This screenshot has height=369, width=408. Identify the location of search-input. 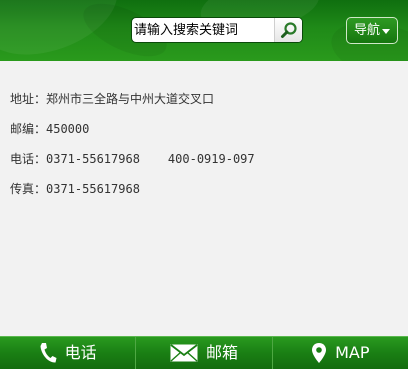
(204, 30).